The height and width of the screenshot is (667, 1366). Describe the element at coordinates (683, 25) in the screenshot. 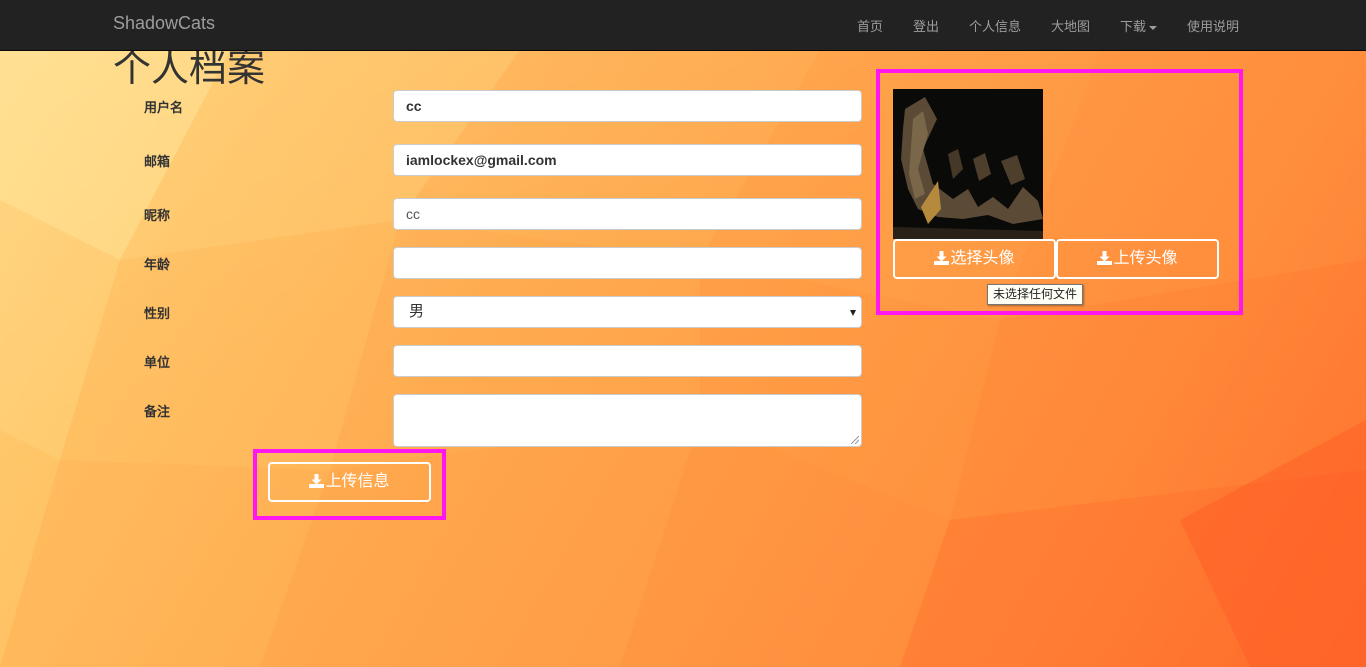

I see `top-navbar: ShadowCats 首页 登出 个人信息 大地图 下载 使用说明` at that location.